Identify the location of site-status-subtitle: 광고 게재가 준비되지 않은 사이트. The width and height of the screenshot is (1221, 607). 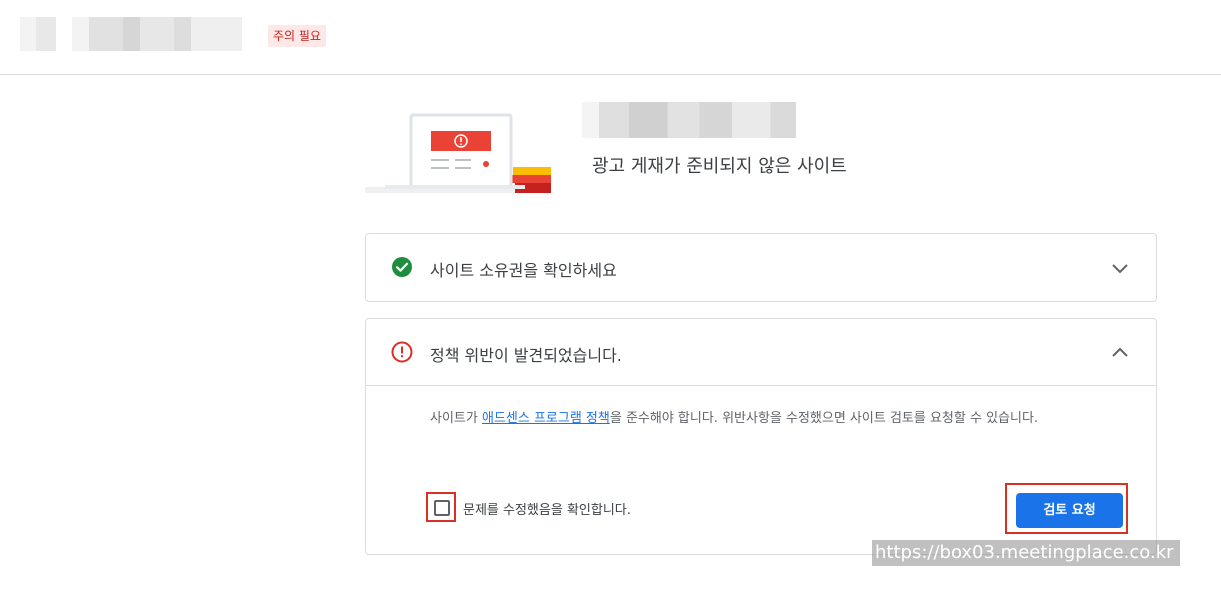
(719, 166).